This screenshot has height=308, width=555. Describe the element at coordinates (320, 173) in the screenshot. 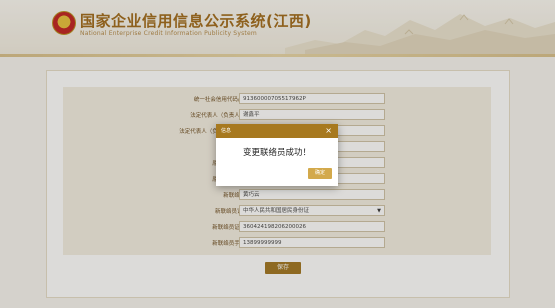

I see `confirm-button: 确定` at that location.